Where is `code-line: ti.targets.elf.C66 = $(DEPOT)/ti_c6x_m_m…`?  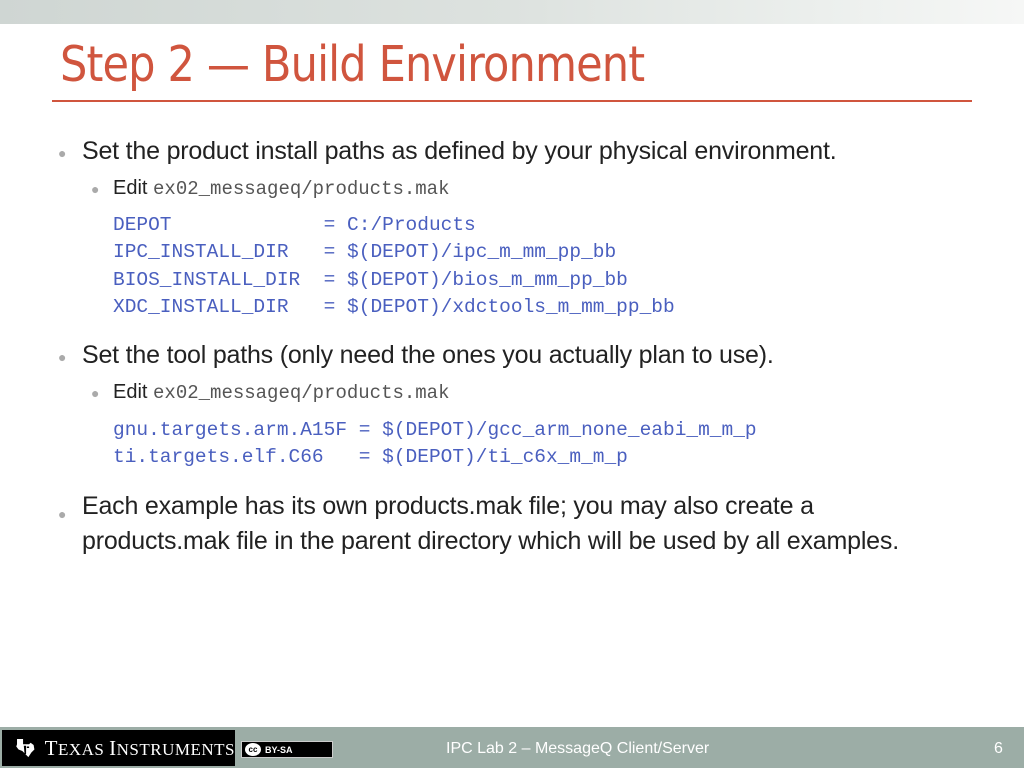
code-line: ti.targets.elf.C66 = $(DEPOT)/ti_c6x_m_m… is located at coordinates (370, 457).